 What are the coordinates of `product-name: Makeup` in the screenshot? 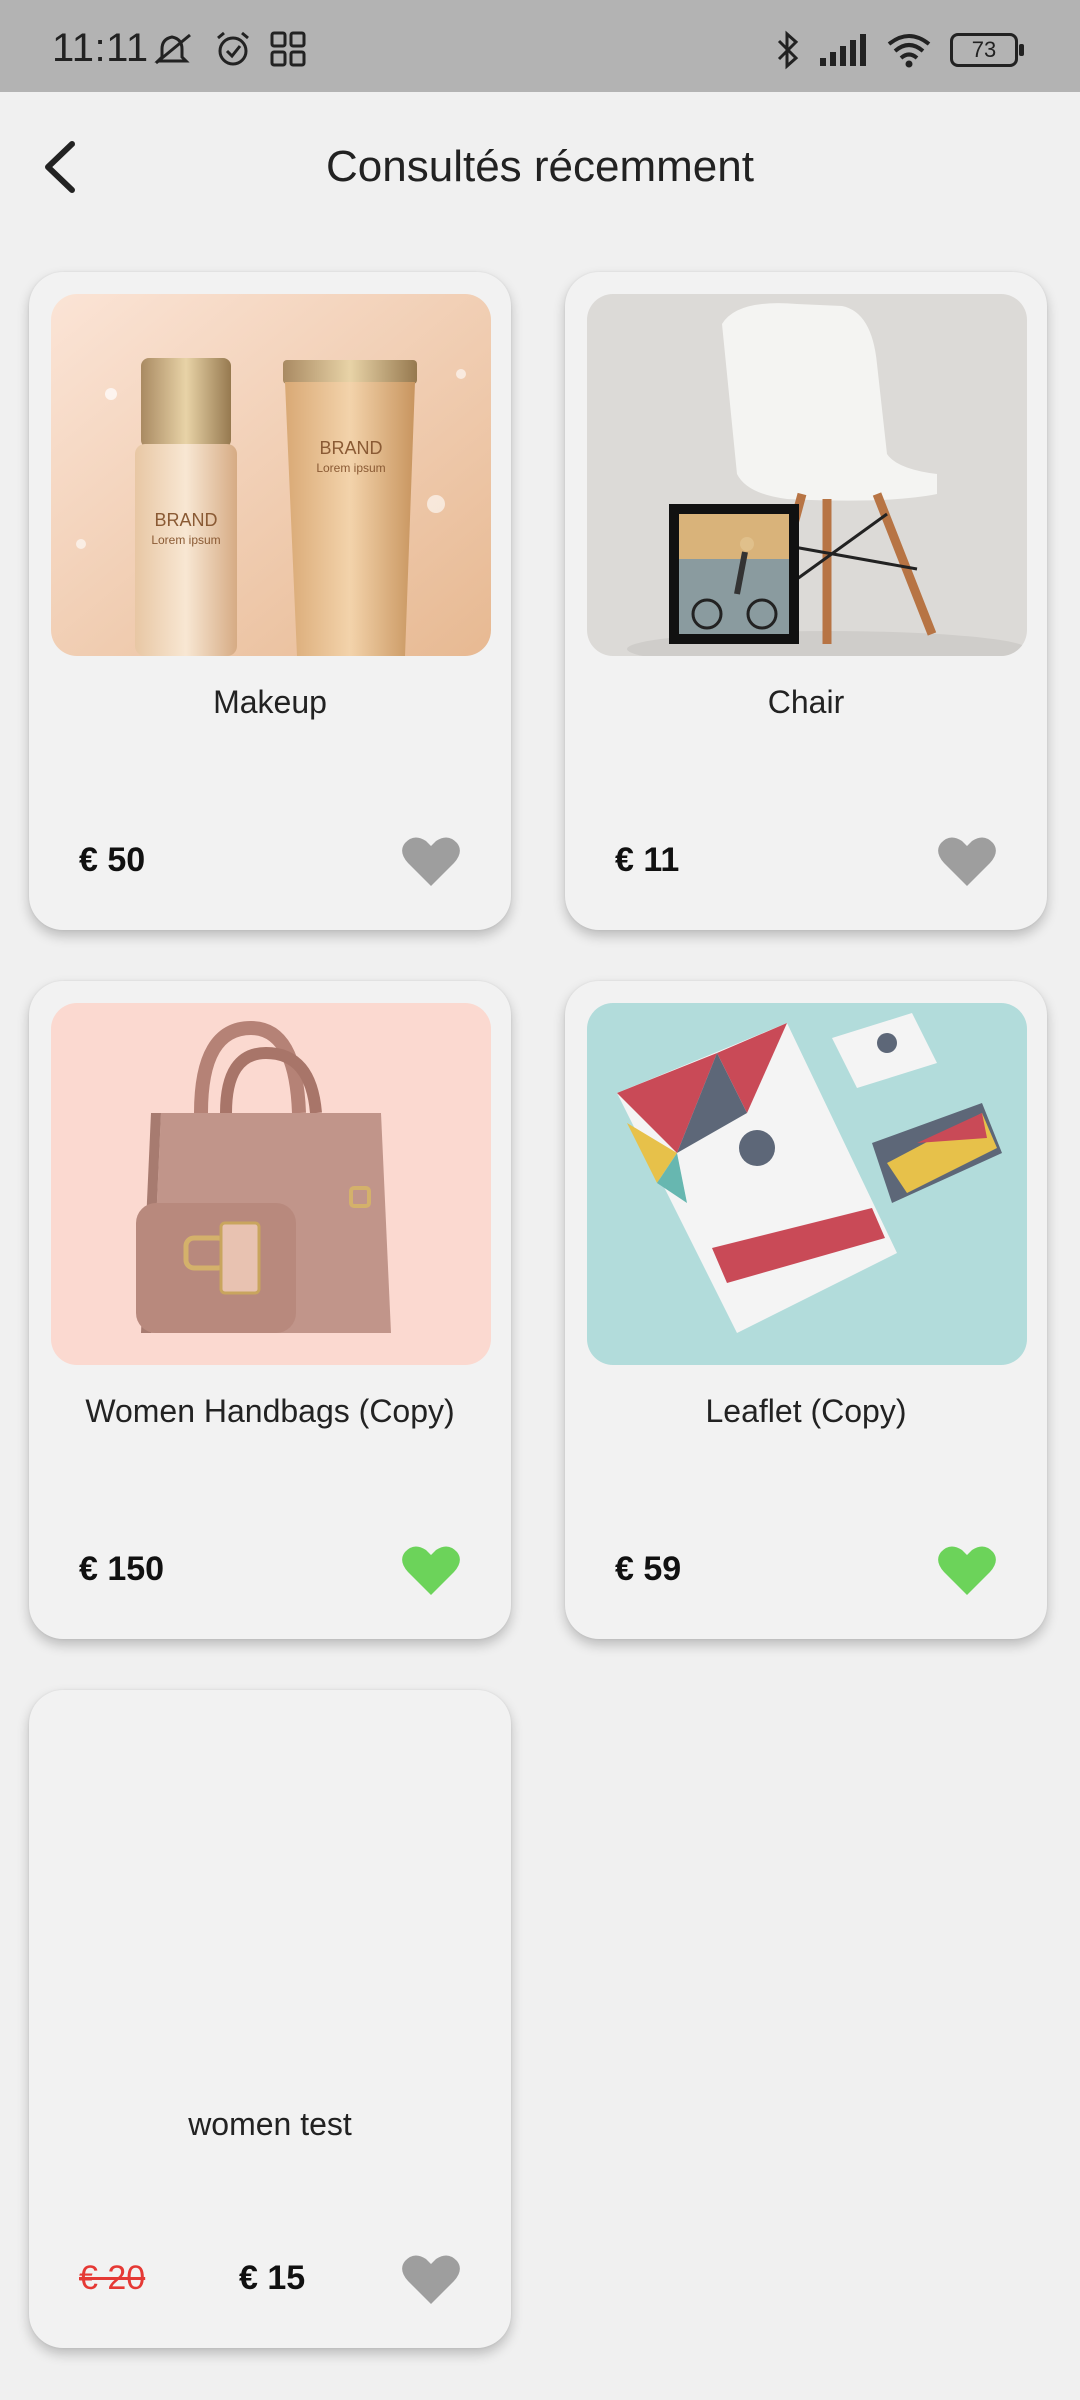 It's located at (270, 702).